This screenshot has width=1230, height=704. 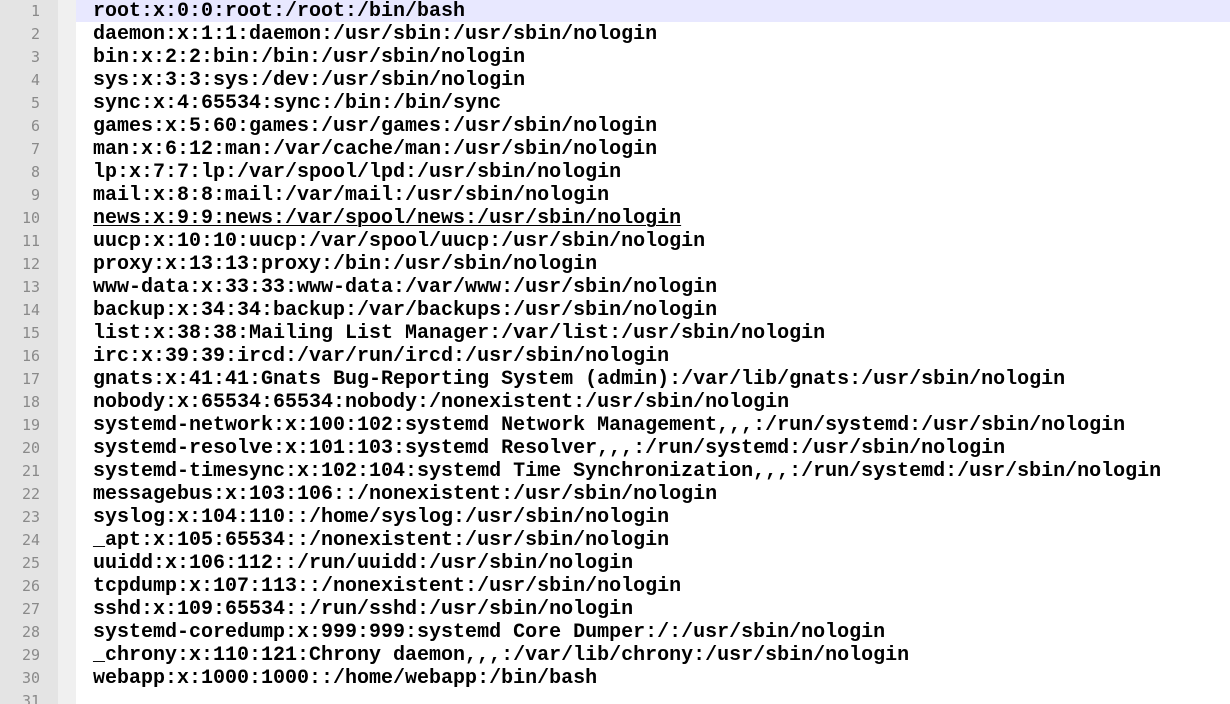 What do you see at coordinates (279, 11) in the screenshot?
I see `line-text: root:x:0:0:root:/root:/bin/bash` at bounding box center [279, 11].